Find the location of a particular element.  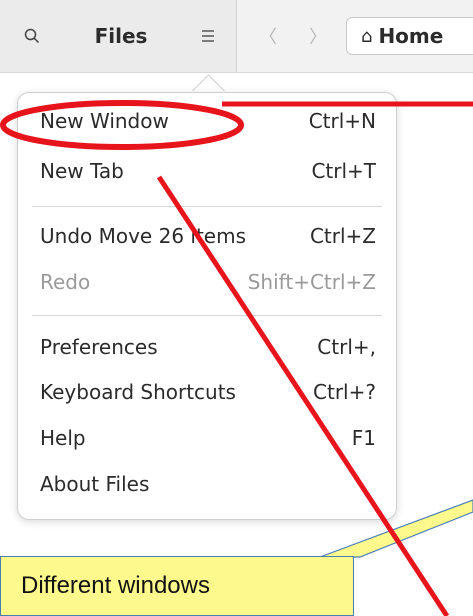

menu-item-shortcut: Ctrl+? is located at coordinates (344, 392).